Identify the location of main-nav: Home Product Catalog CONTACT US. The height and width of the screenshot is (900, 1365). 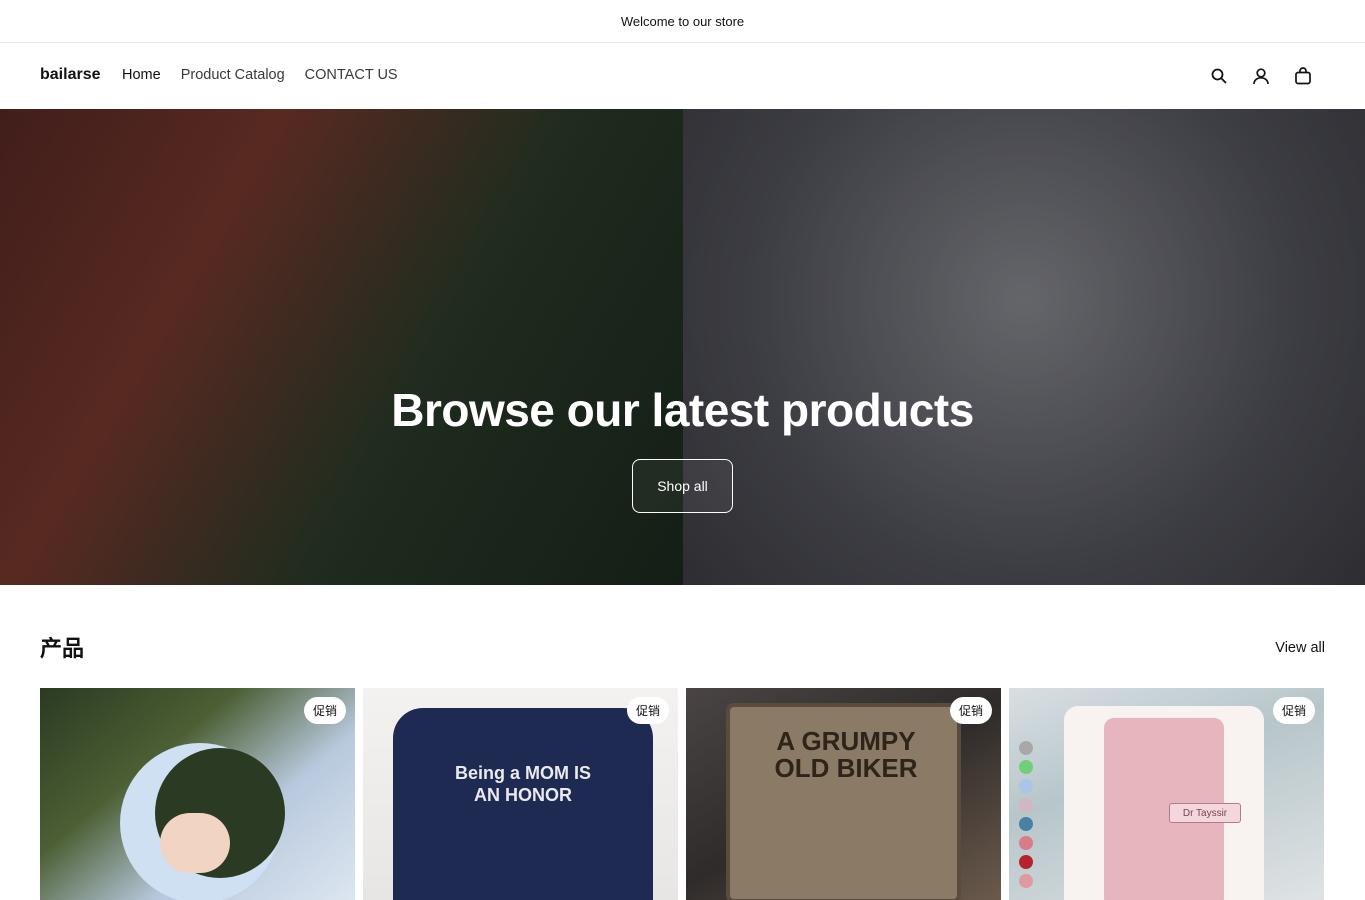
(270, 75).